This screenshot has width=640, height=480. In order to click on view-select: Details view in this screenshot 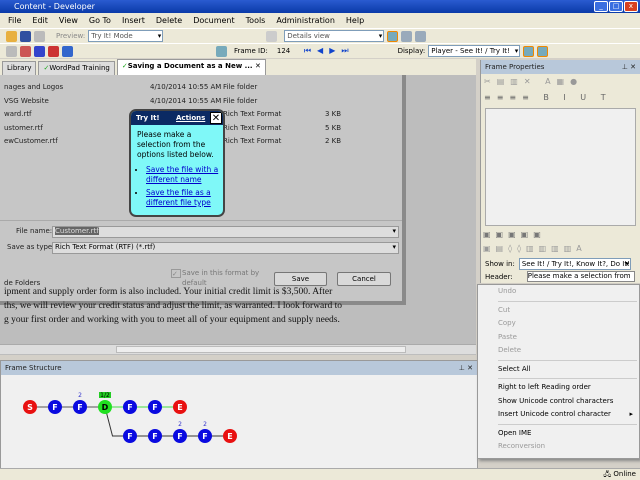, I will do `click(334, 36)`.